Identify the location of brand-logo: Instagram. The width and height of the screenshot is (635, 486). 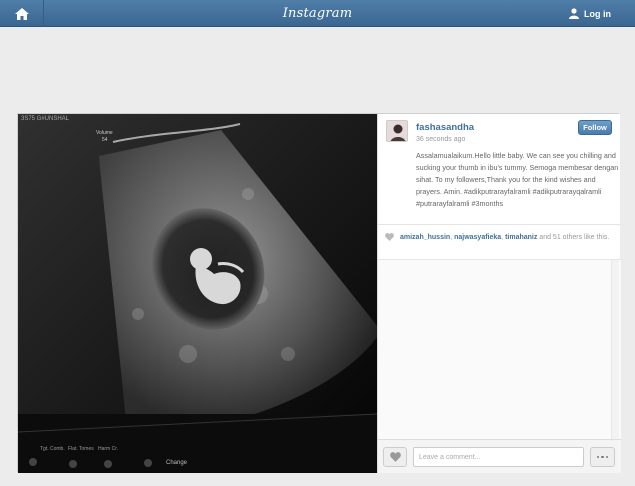
(318, 13).